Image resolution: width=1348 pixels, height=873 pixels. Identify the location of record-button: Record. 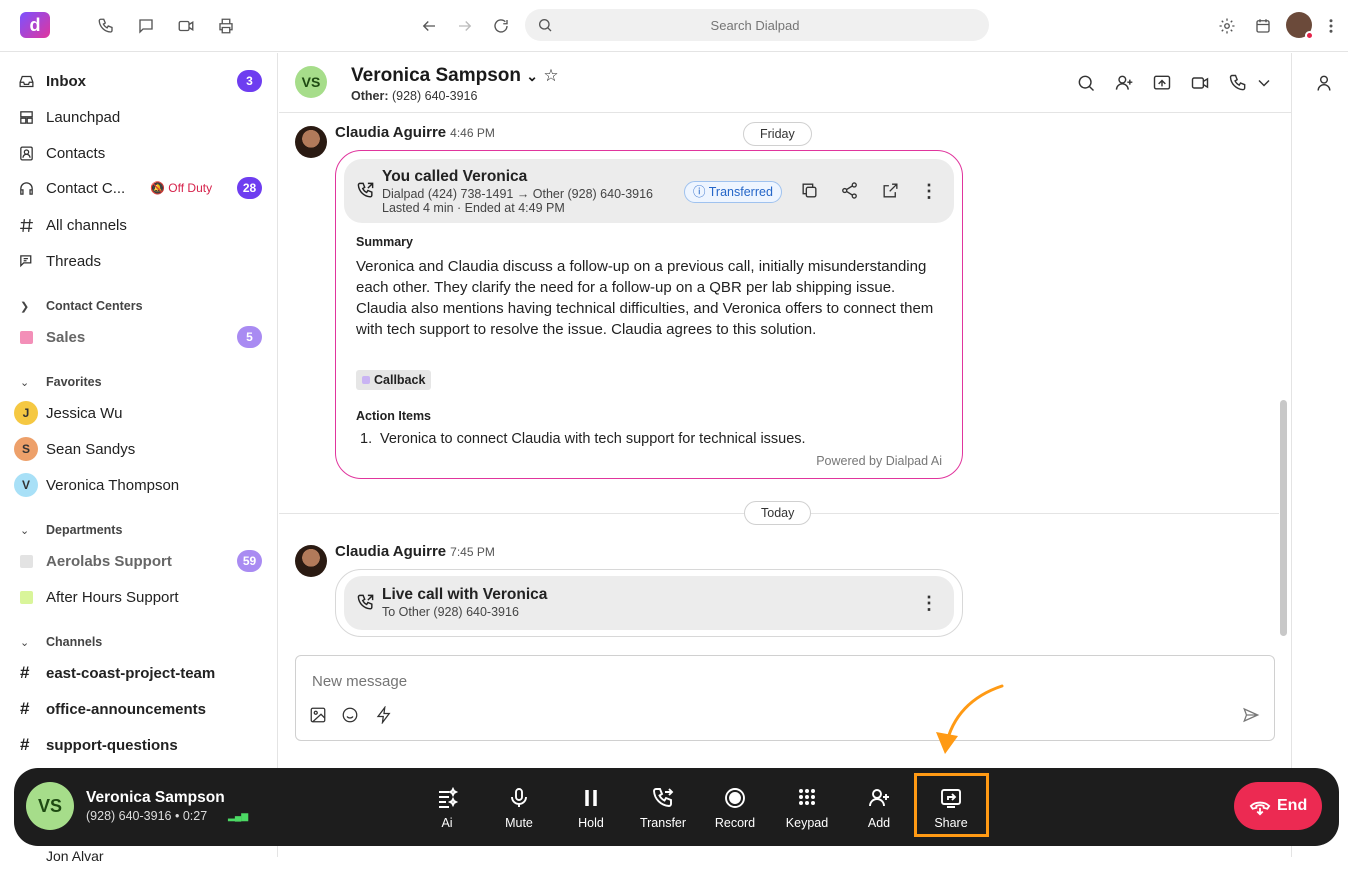
(735, 809).